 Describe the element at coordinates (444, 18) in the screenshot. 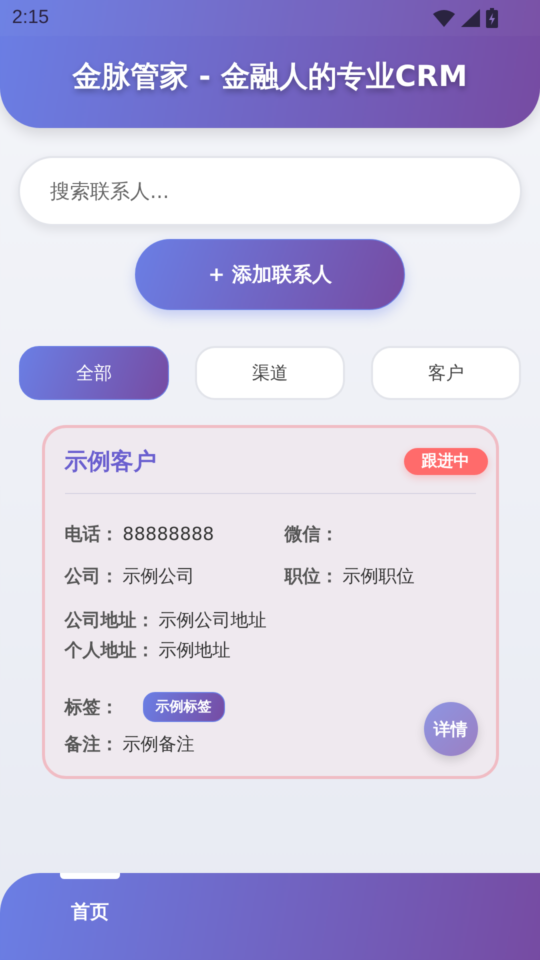

I see `wifi-icon` at that location.